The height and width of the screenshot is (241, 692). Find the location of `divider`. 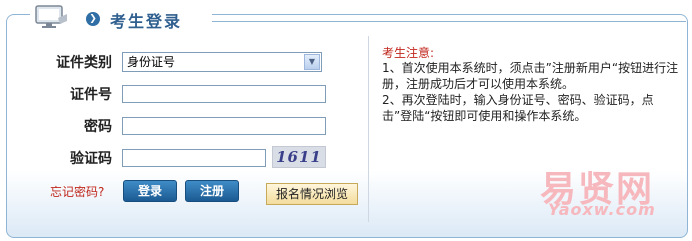

divider is located at coordinates (368, 129).